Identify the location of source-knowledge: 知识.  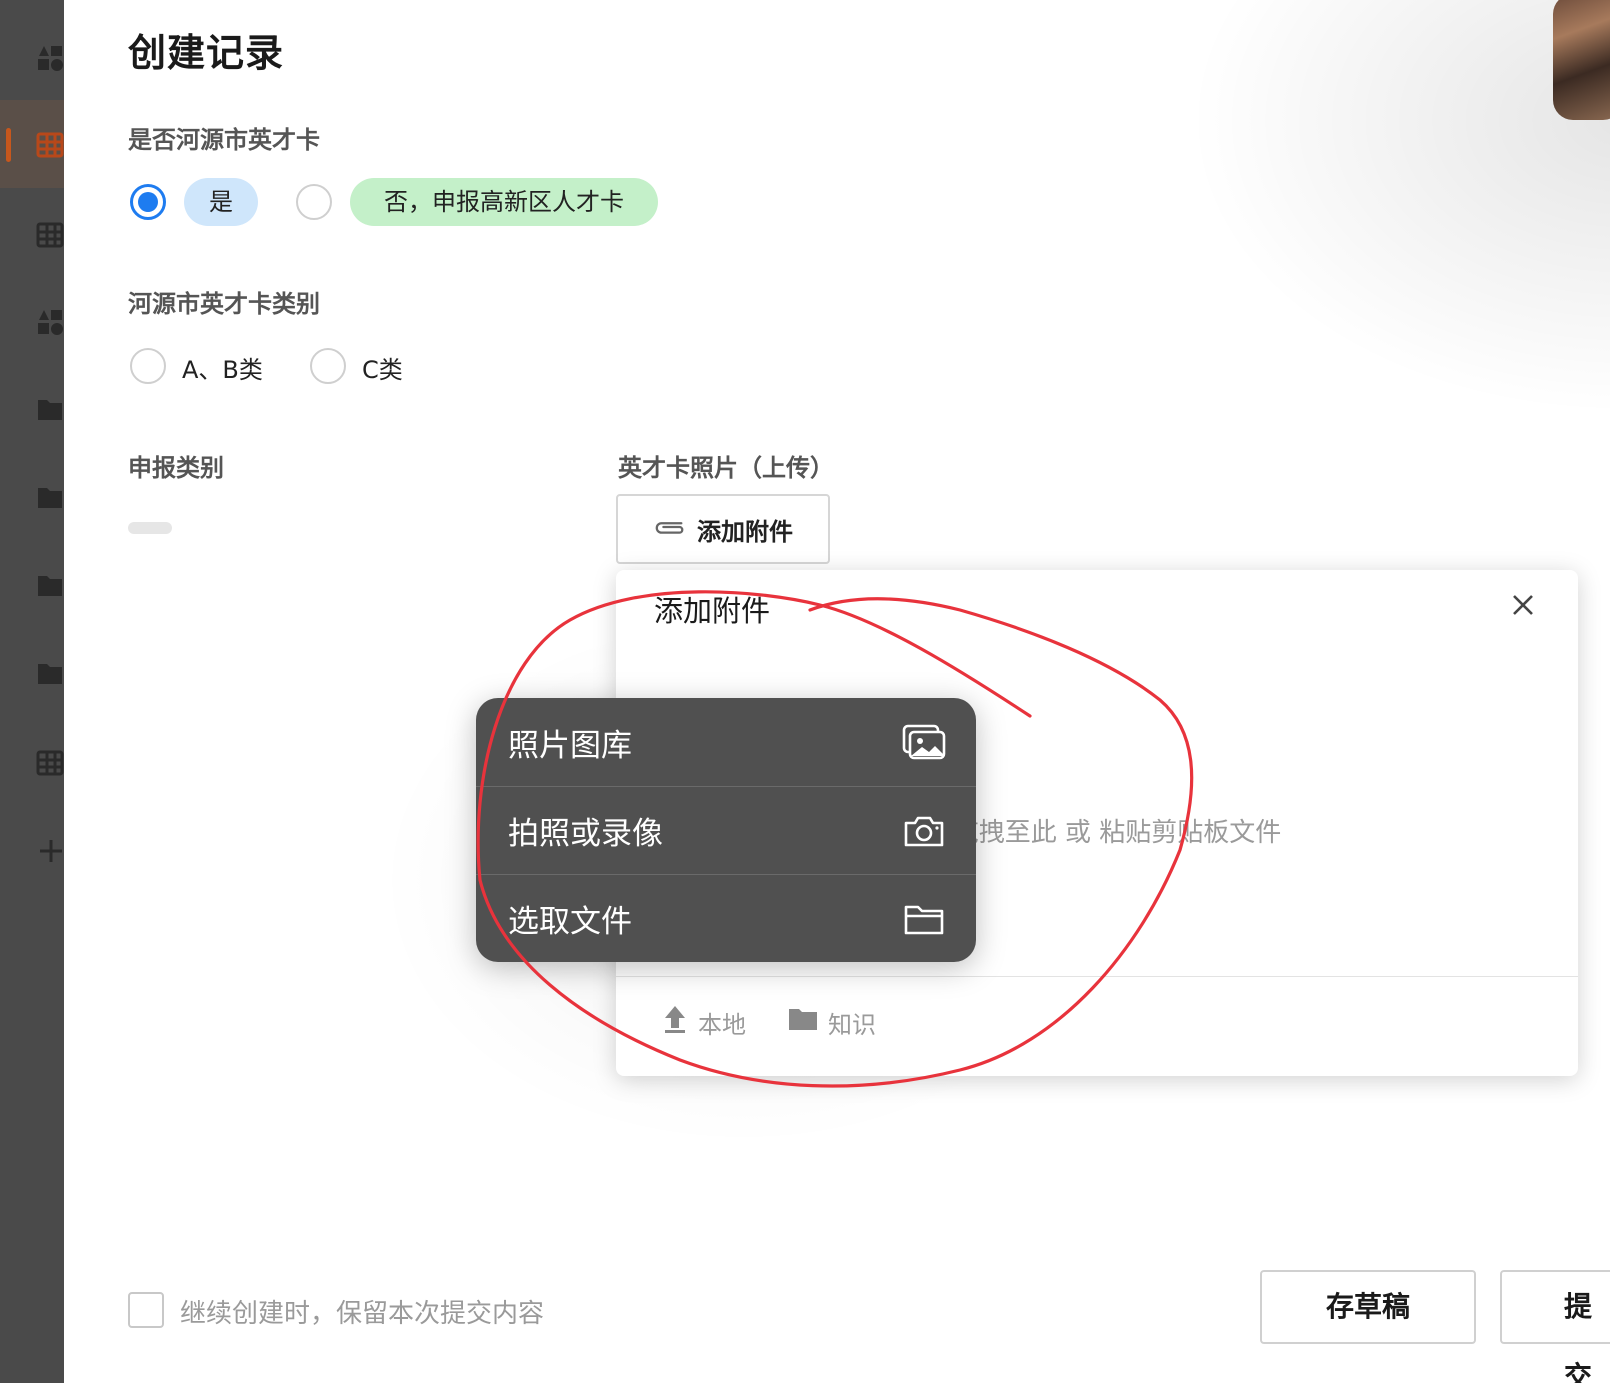
(832, 1022).